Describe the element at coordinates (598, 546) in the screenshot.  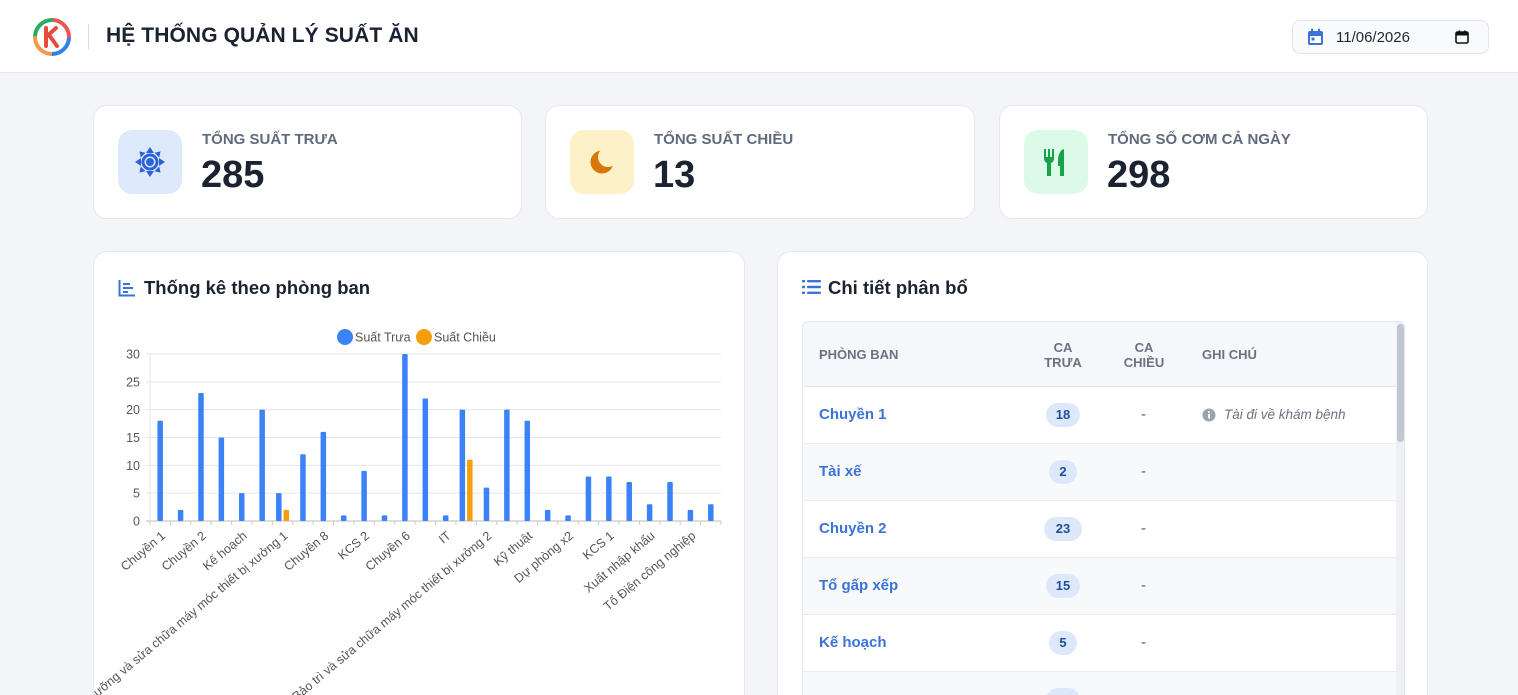
I see `x-tick-label: KCS 1` at that location.